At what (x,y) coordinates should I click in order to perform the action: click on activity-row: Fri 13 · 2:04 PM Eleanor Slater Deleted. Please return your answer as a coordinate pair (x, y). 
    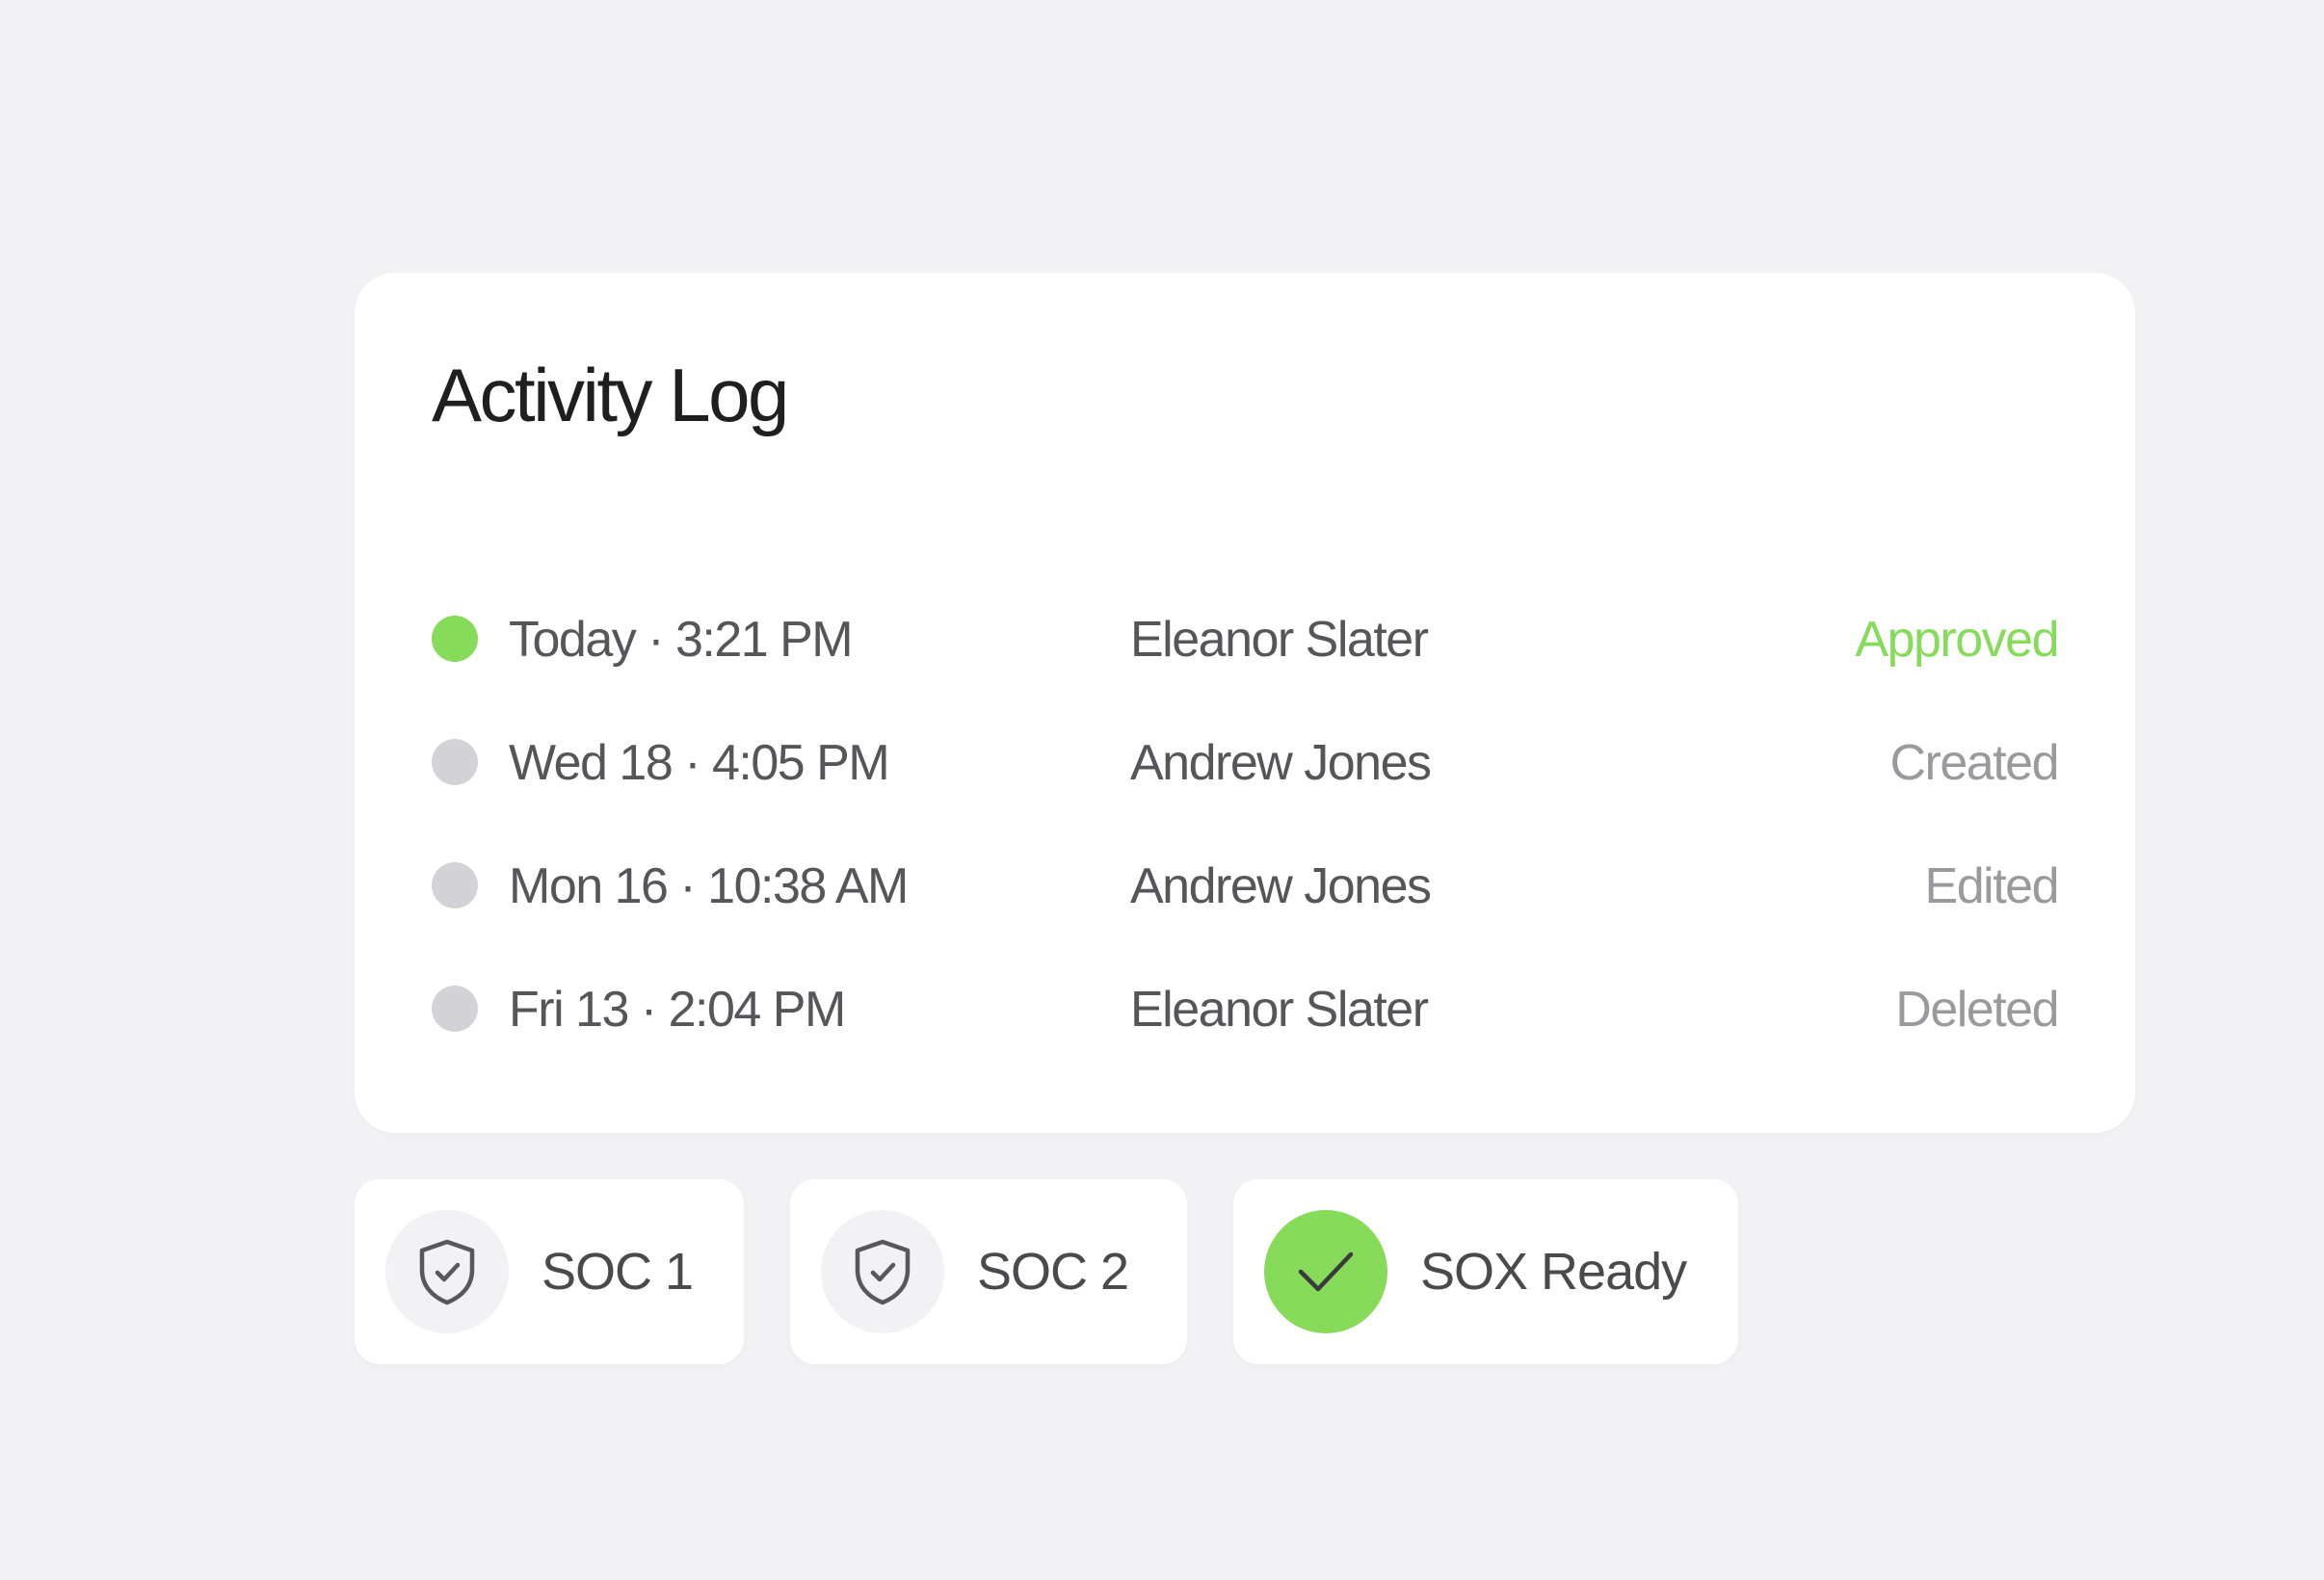
    Looking at the image, I should click on (1246, 1009).